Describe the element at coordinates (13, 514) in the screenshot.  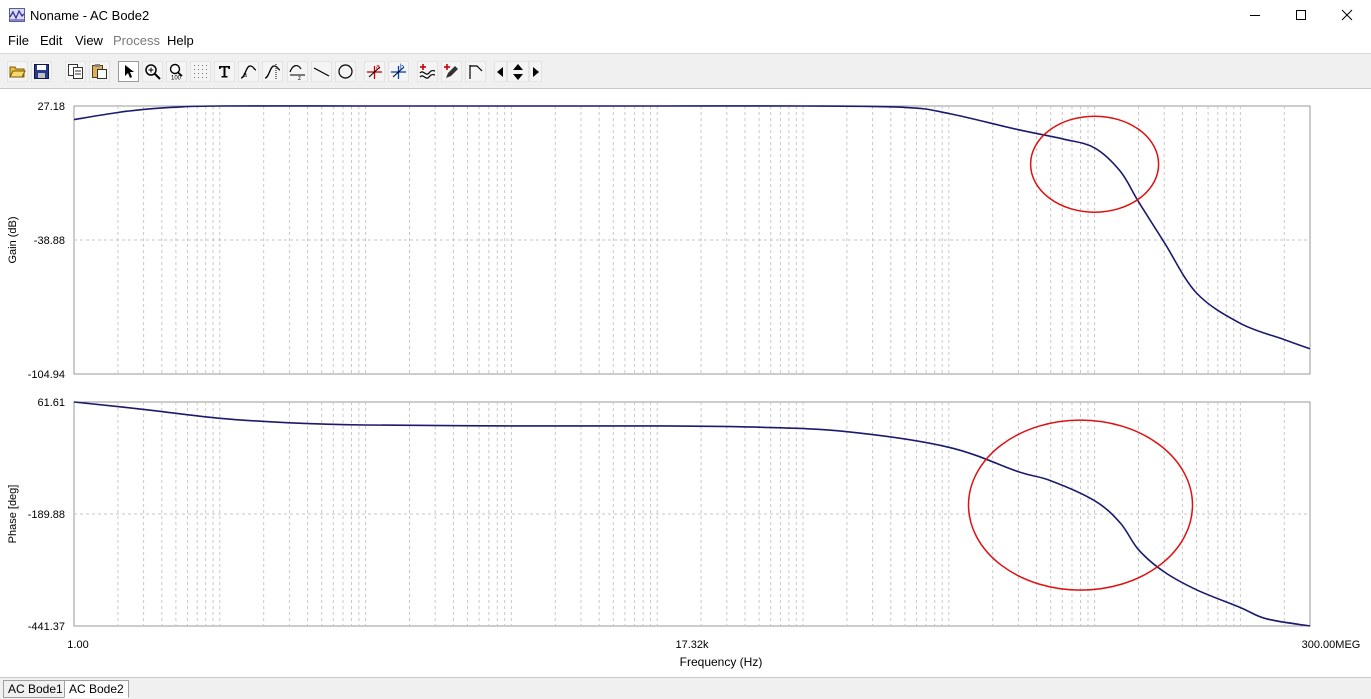
I see `phase-ylabel: Phase [deg]` at that location.